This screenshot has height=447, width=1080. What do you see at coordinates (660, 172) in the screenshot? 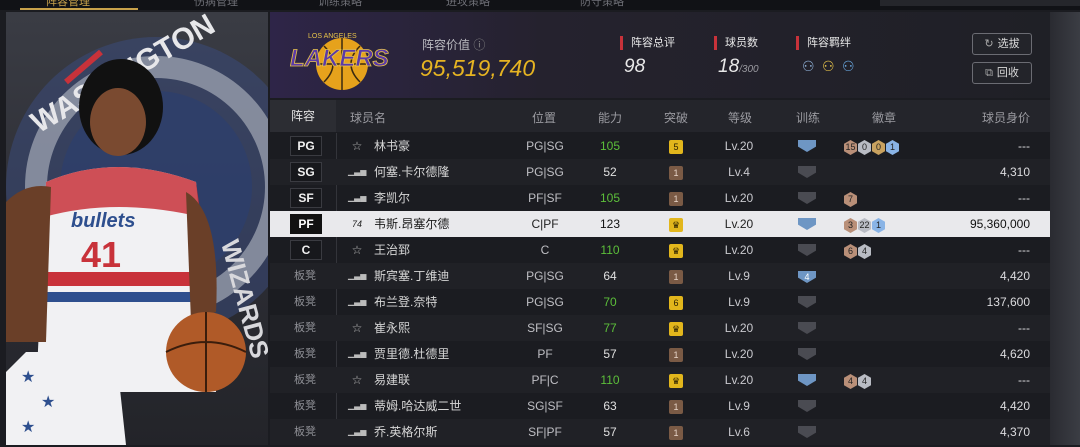
I see `table-row: SG ▁▃▅ 何塞.卡尔德隆 PG|SG 52 1 Lv.4 4,310` at bounding box center [660, 172].